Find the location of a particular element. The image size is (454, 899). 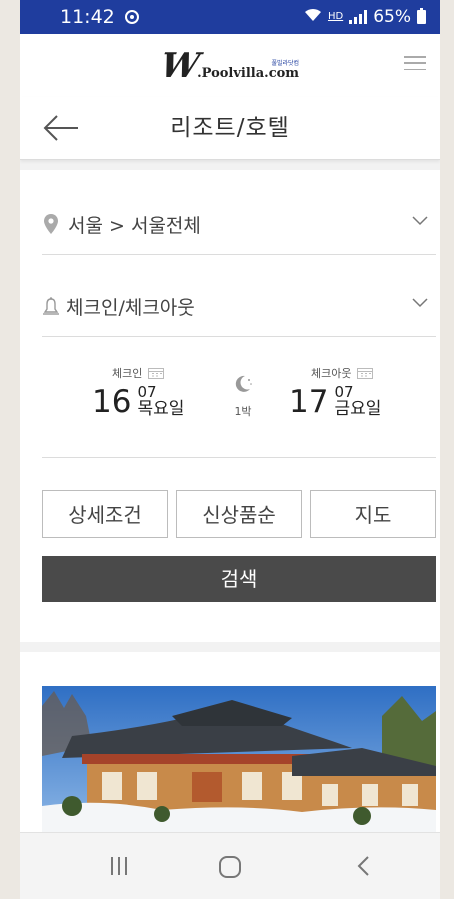

checkin-month: 07 is located at coordinates (147, 392).